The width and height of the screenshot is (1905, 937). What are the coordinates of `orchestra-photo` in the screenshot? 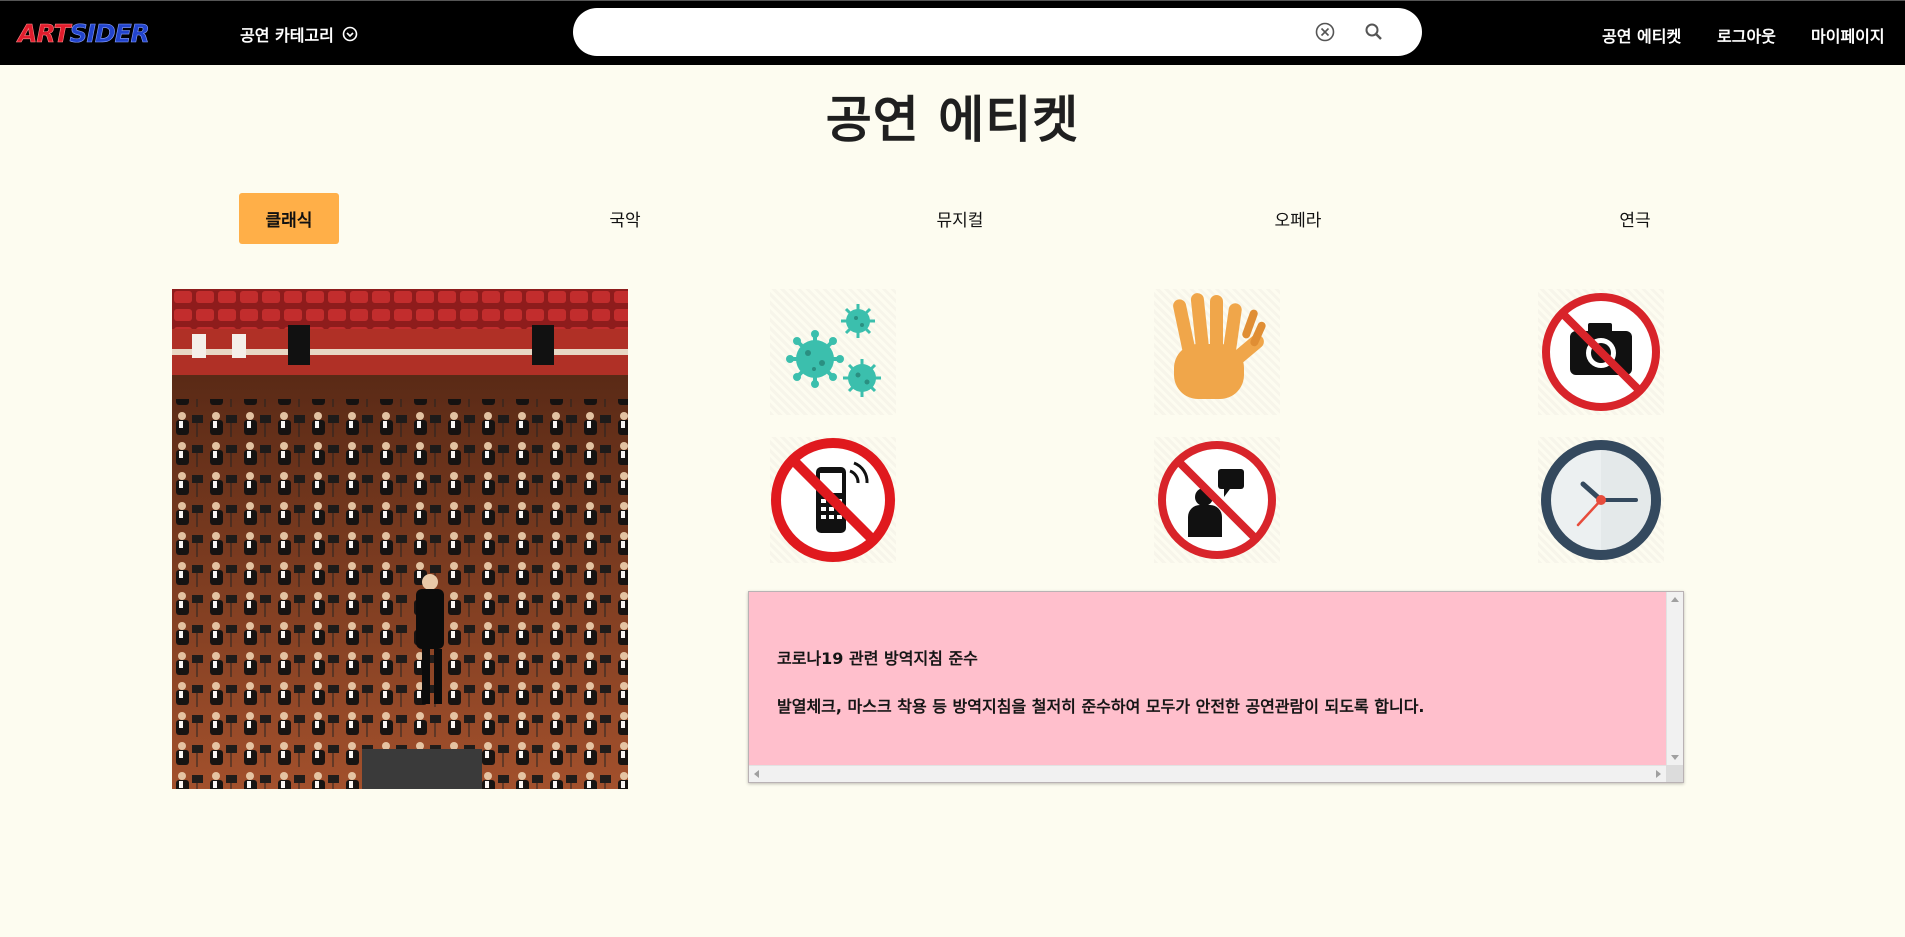 It's located at (400, 539).